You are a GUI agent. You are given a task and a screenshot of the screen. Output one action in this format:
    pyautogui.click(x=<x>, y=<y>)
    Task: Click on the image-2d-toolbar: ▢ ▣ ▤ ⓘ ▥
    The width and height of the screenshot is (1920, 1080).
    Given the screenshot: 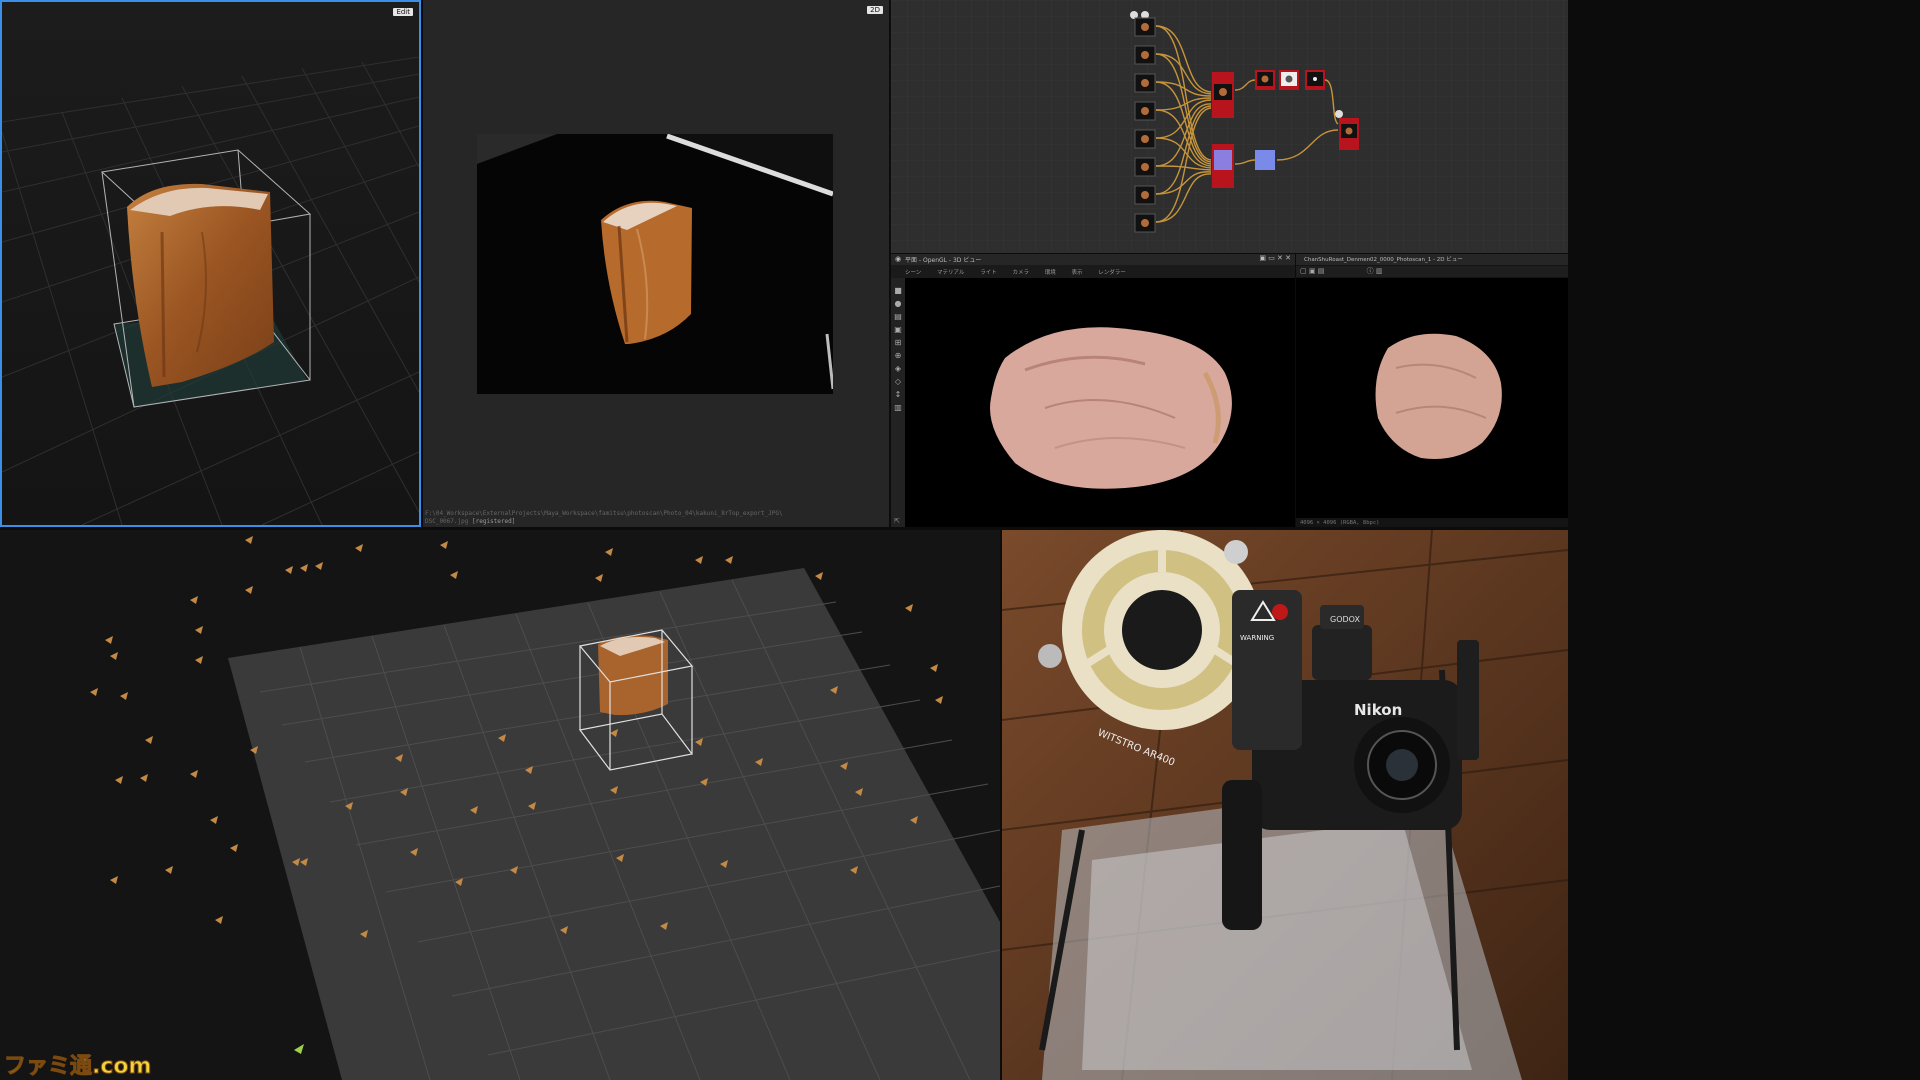 What is the action you would take?
    pyautogui.click(x=1432, y=271)
    